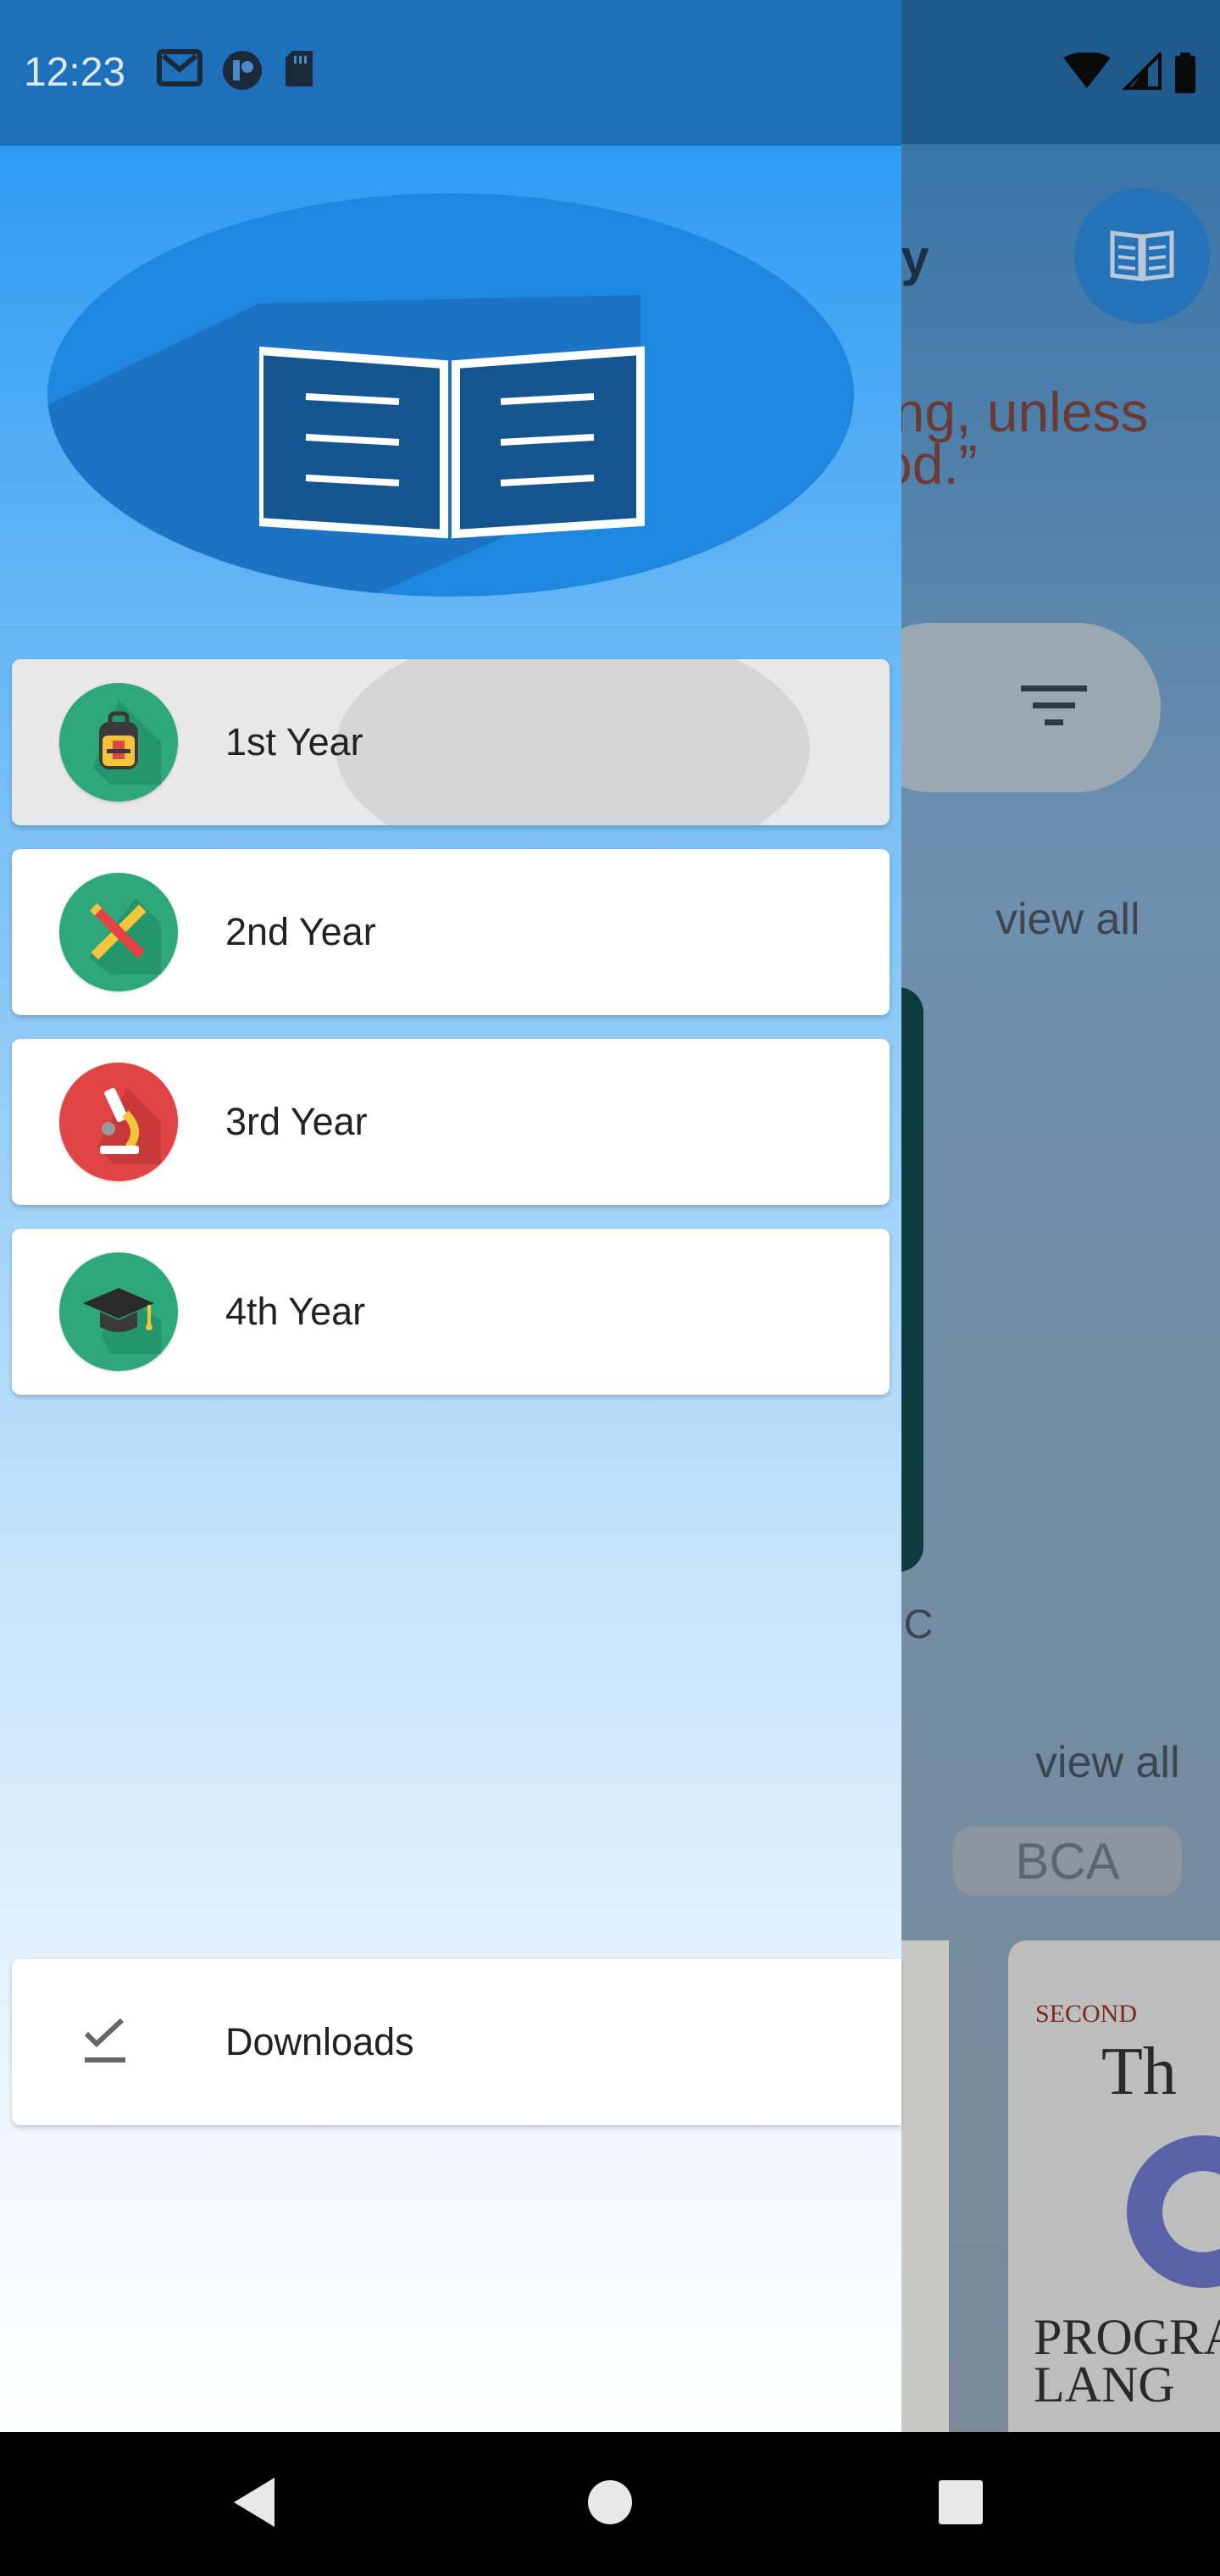  I want to click on home-icon, so click(610, 2502).